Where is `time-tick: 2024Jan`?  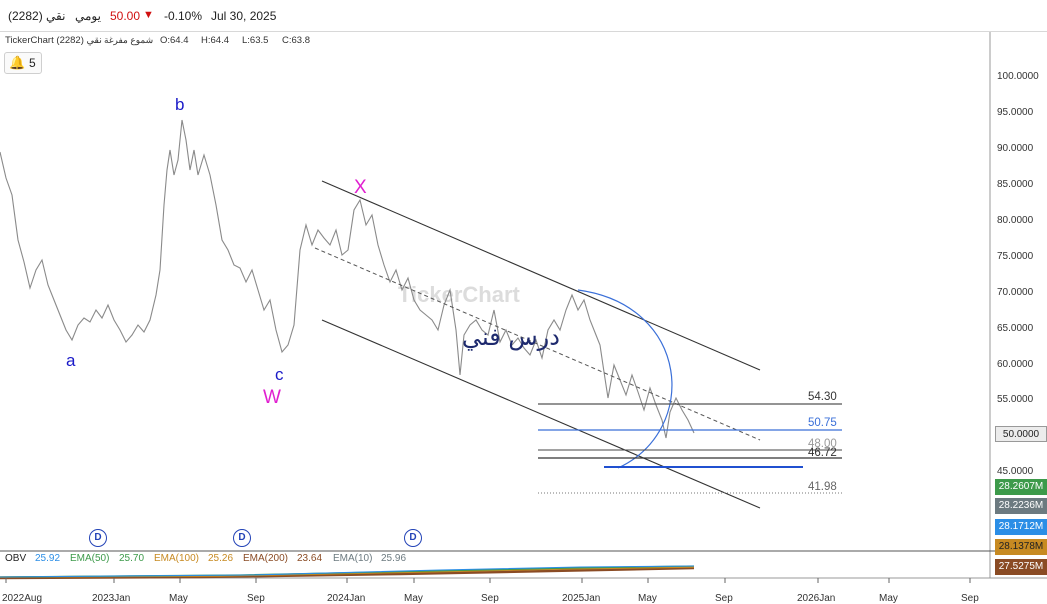 time-tick: 2024Jan is located at coordinates (346, 598).